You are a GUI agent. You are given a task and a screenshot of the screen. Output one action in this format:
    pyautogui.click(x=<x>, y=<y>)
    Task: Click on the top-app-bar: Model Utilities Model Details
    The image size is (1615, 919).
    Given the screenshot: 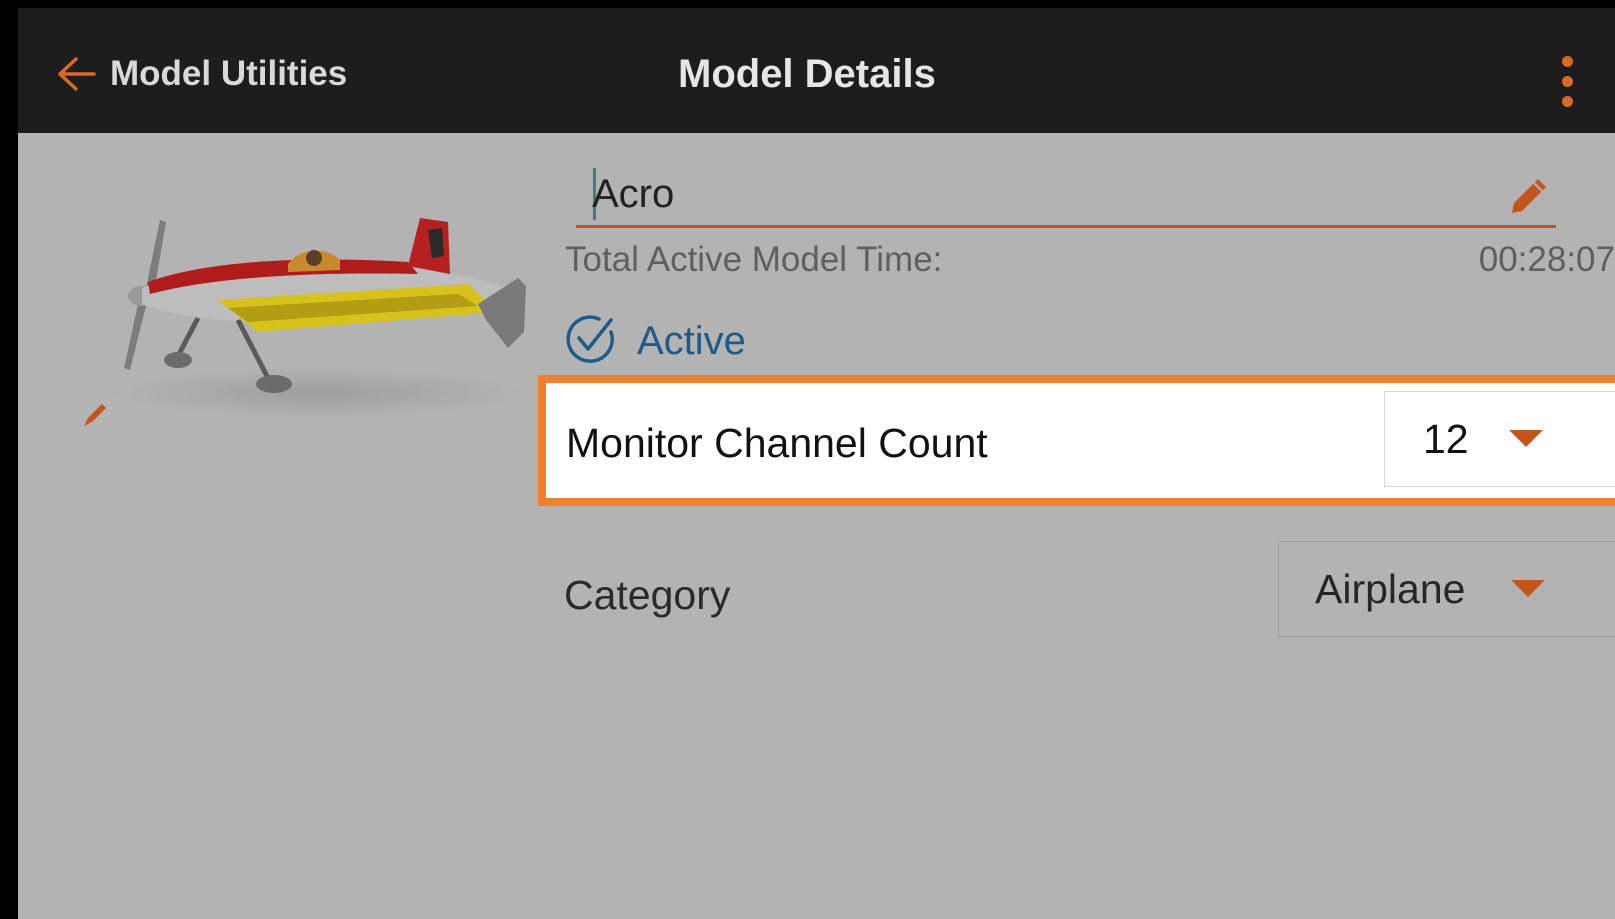 What is the action you would take?
    pyautogui.click(x=816, y=70)
    